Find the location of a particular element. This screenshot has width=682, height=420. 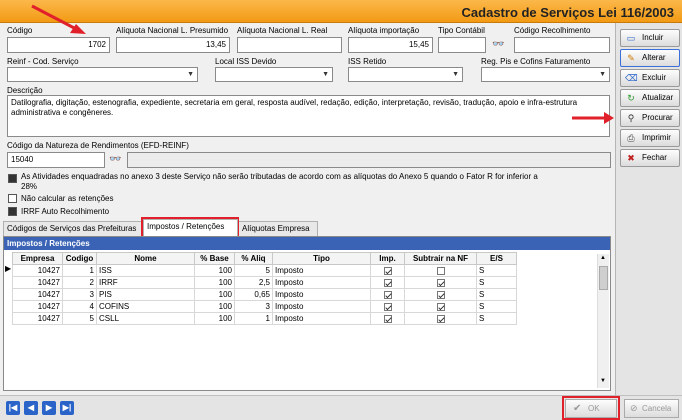

tab-impostos-retencoes: Impostos / Retenções is located at coordinates (190, 227).